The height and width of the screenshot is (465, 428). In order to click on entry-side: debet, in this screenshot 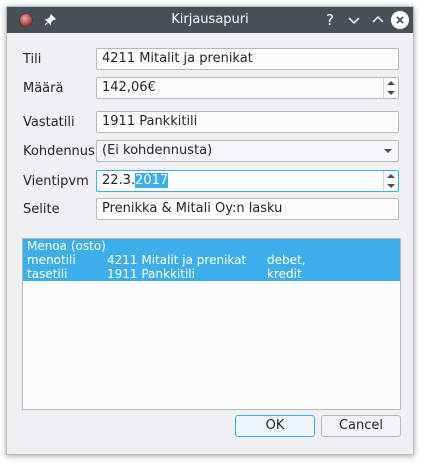, I will do `click(286, 260)`.